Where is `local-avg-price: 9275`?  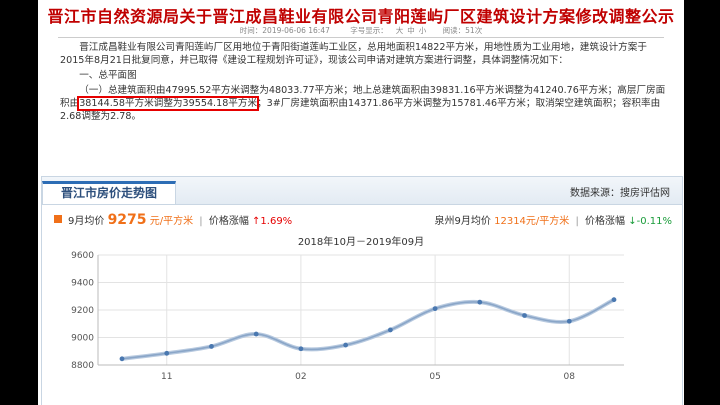 local-avg-price: 9275 is located at coordinates (127, 220).